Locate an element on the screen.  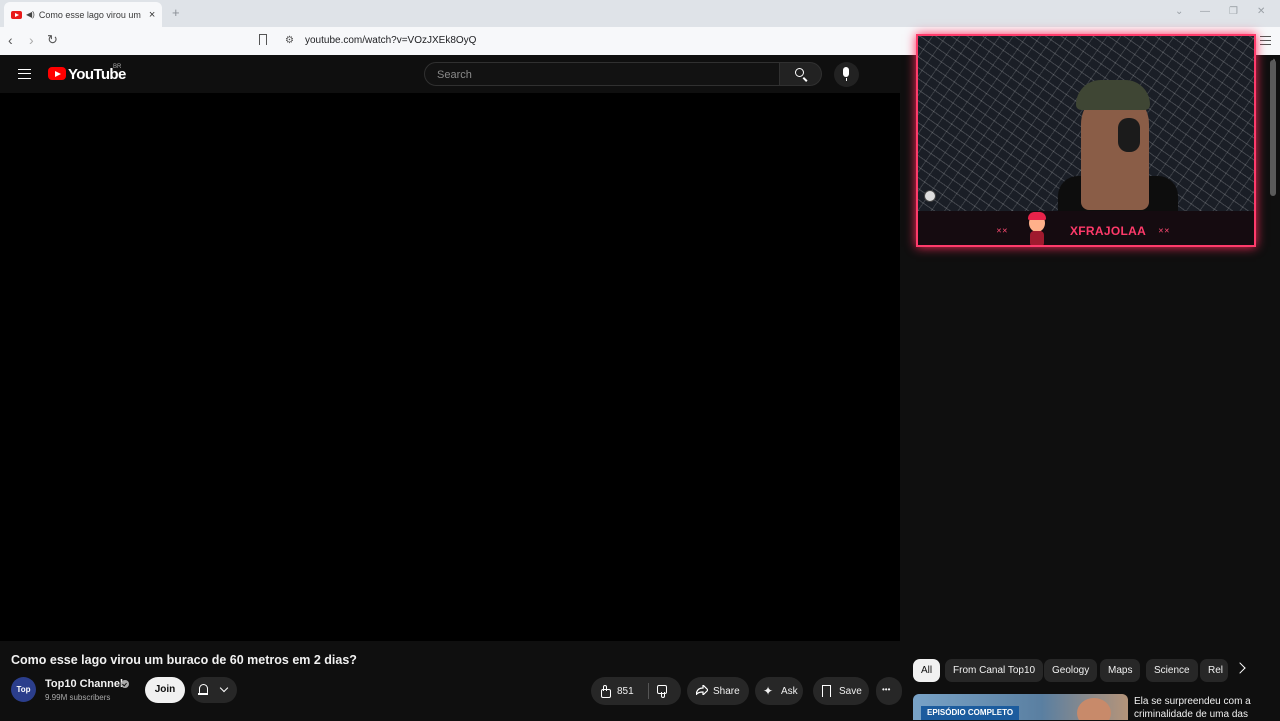
headset-icon is located at coordinates (1129, 135).